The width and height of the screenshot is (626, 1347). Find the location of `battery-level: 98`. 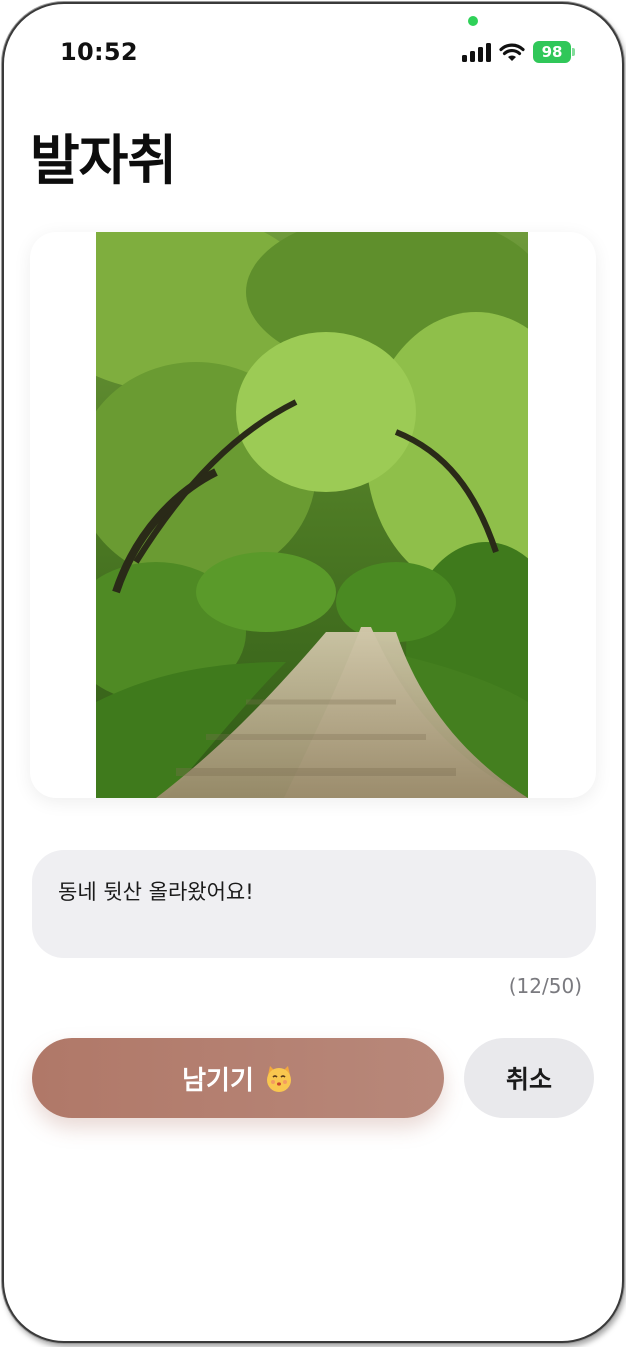

battery-level: 98 is located at coordinates (552, 52).